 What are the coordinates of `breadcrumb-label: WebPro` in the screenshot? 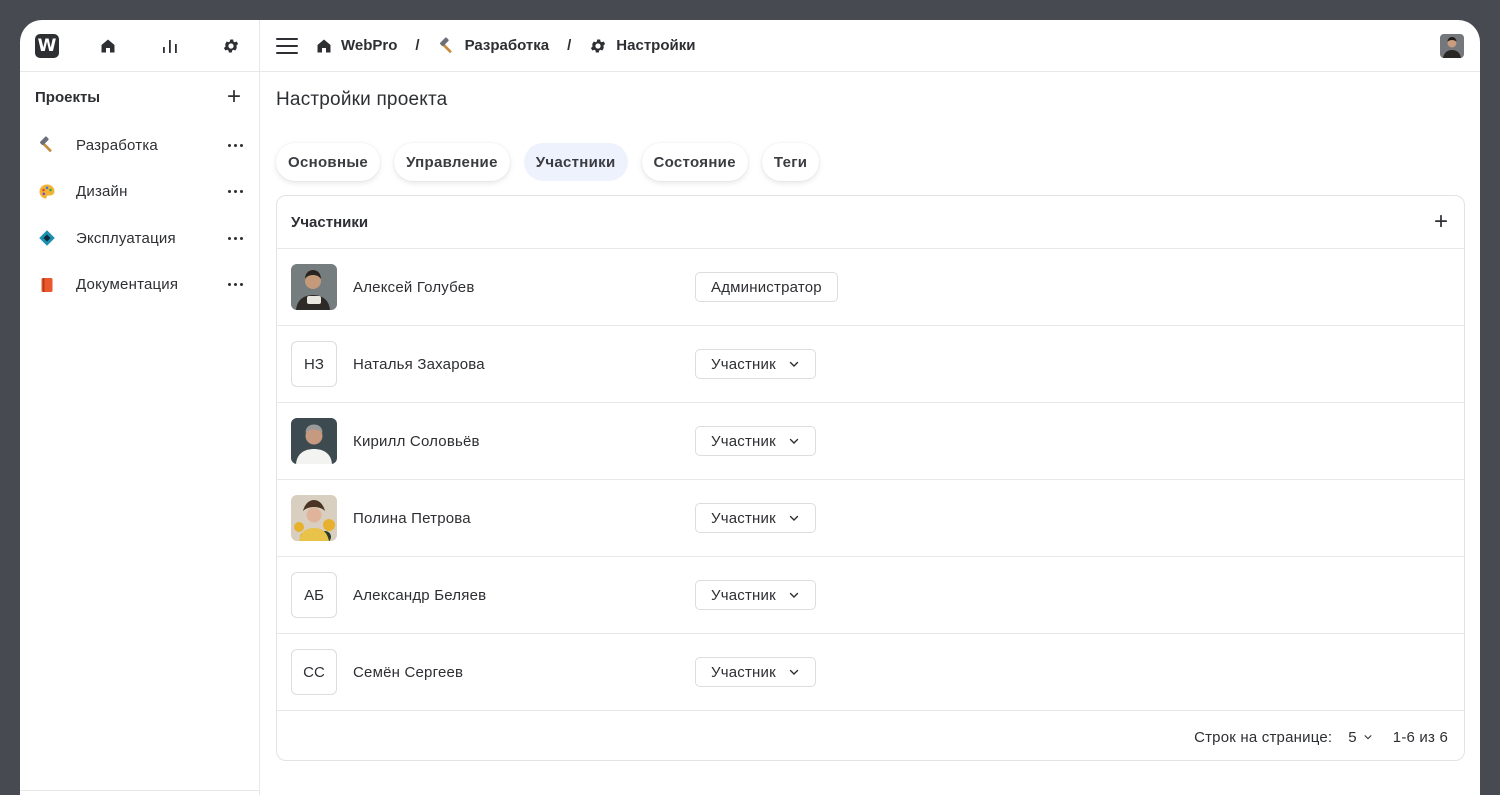 It's located at (369, 45).